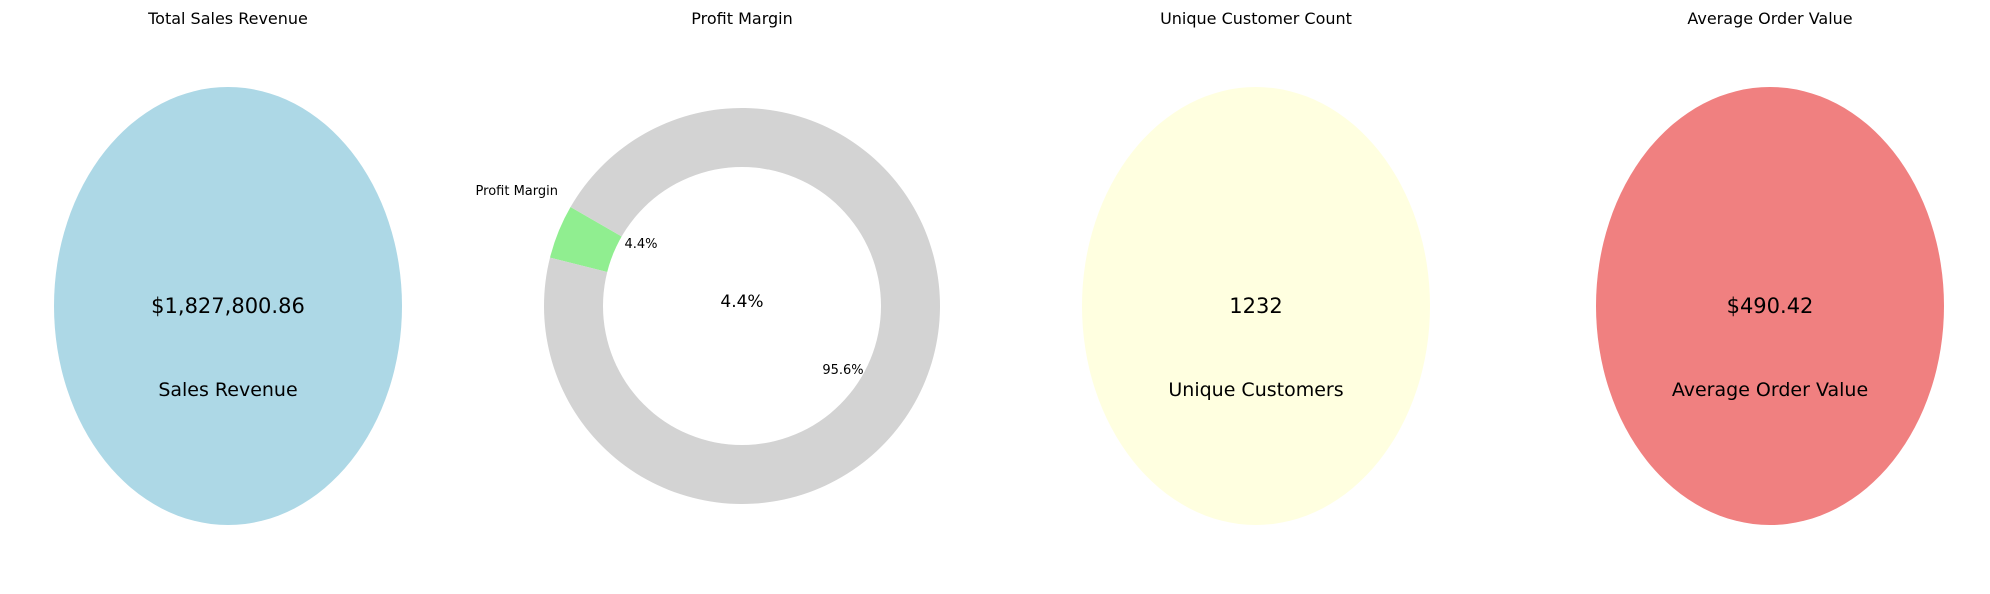  Describe the element at coordinates (228, 306) in the screenshot. I see `kpi-value: $1,827,800.86` at that location.